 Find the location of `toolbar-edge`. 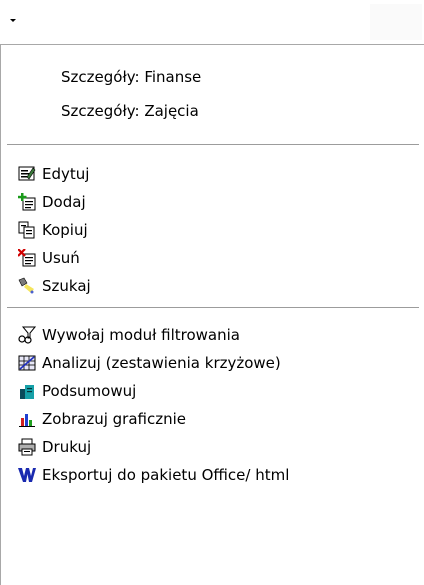

toolbar-edge is located at coordinates (396, 22).